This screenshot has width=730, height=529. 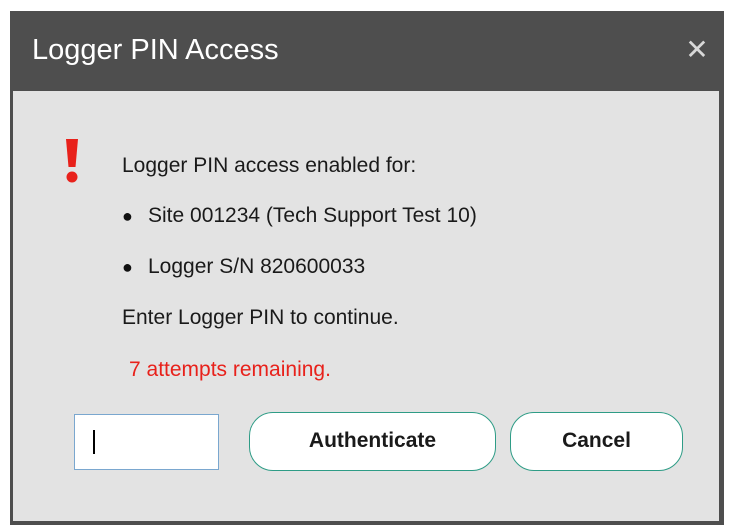 What do you see at coordinates (155, 50) in the screenshot?
I see `dialog-title: Logger PIN Access` at bounding box center [155, 50].